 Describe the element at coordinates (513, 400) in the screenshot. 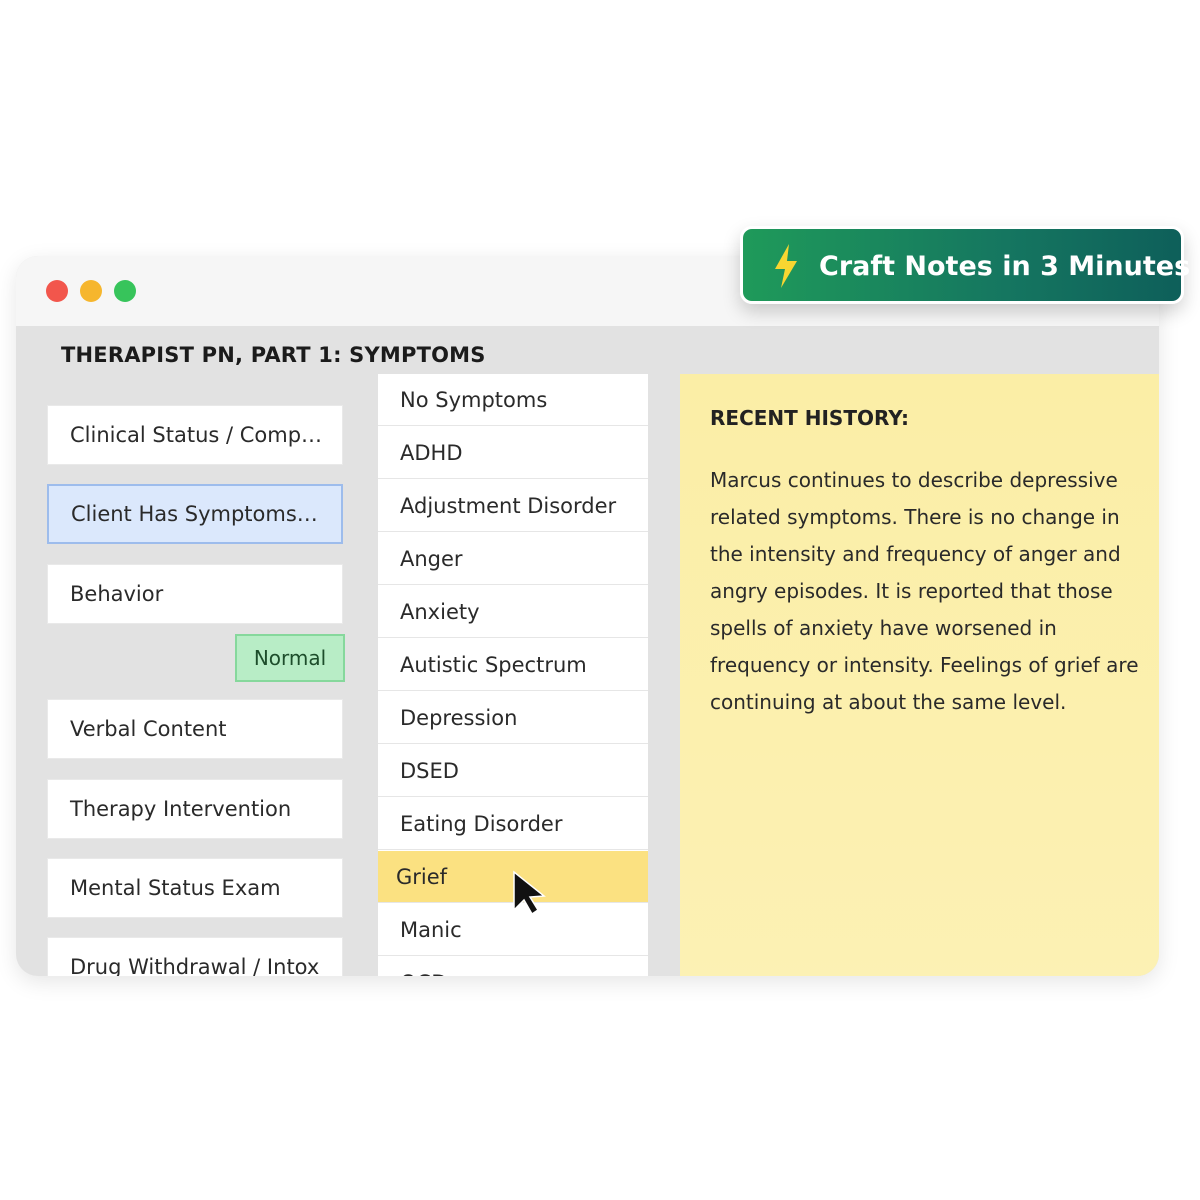

I see `symptom-item: No Symptoms` at that location.